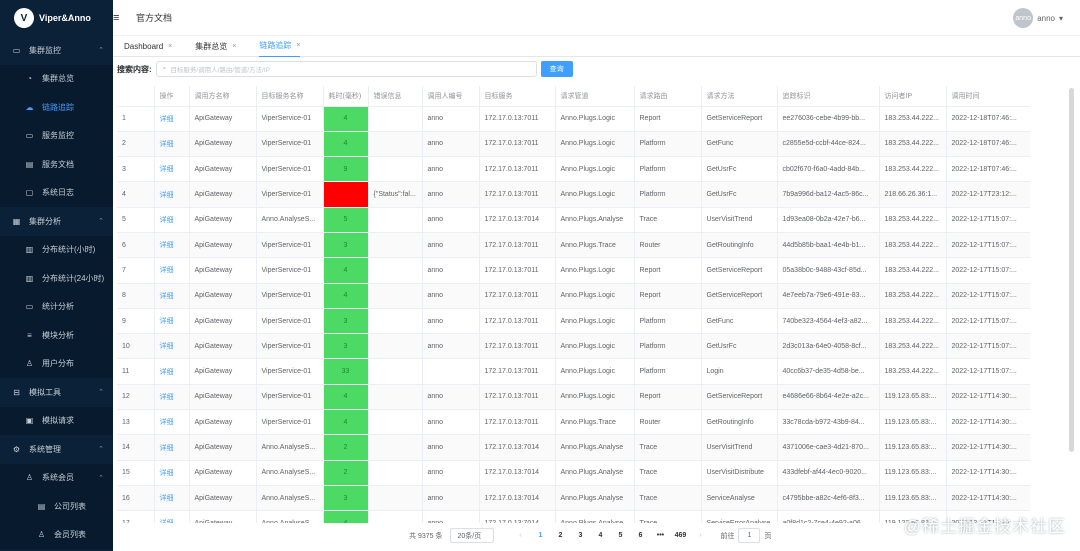  What do you see at coordinates (749, 535) in the screenshot?
I see `goto-page-input: 1` at bounding box center [749, 535].